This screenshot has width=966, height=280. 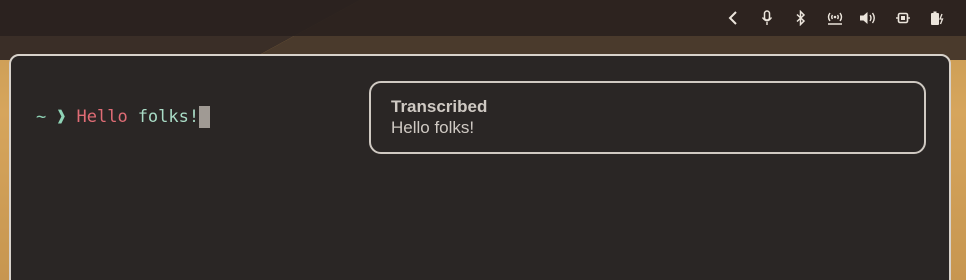 I want to click on prompt-directory: ~, so click(x=41, y=117).